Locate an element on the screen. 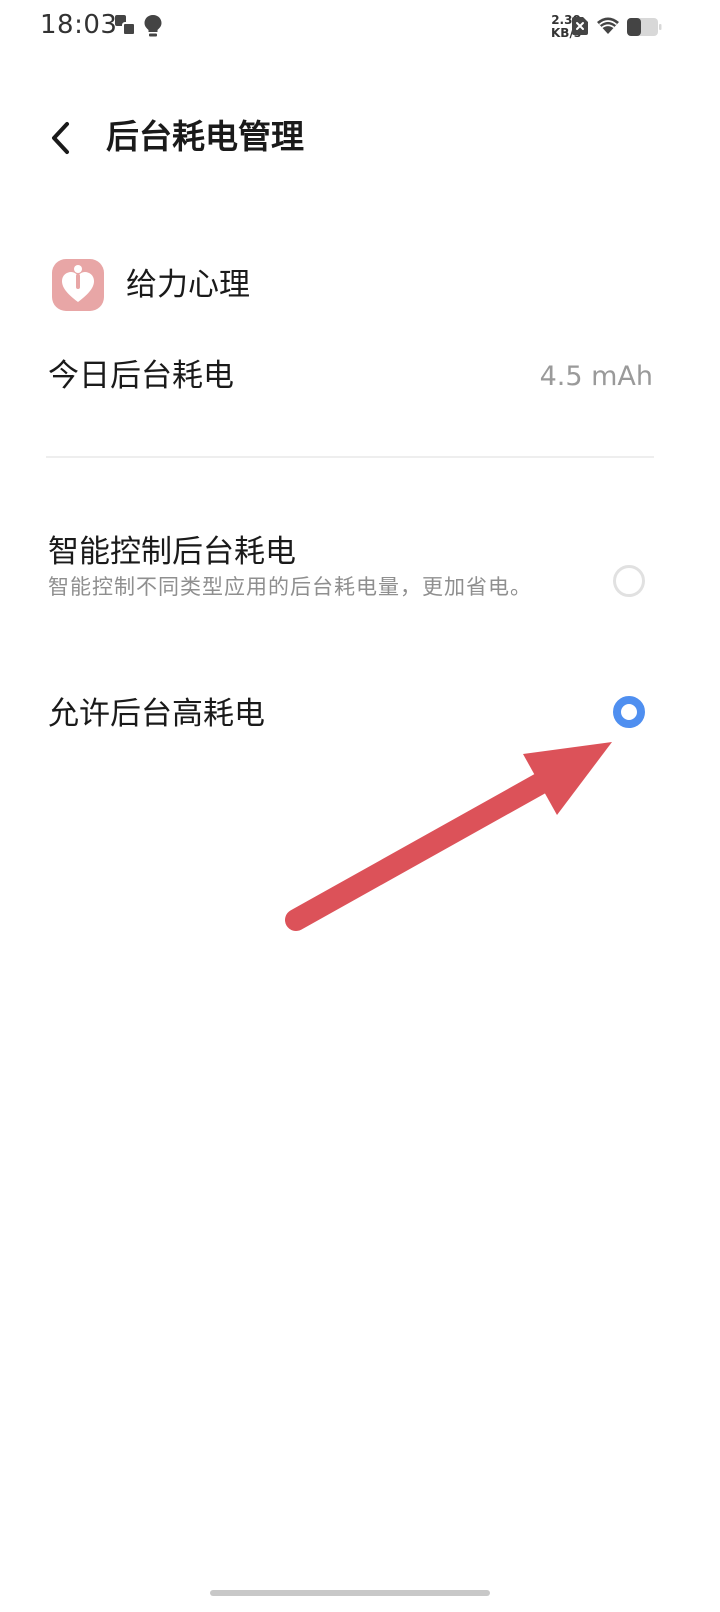 The width and height of the screenshot is (720, 1612). back-button is located at coordinates (60, 138).